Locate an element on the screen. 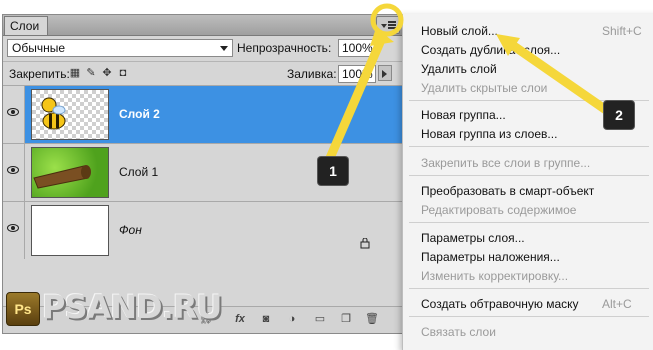  fx-icon: fx is located at coordinates (240, 319).